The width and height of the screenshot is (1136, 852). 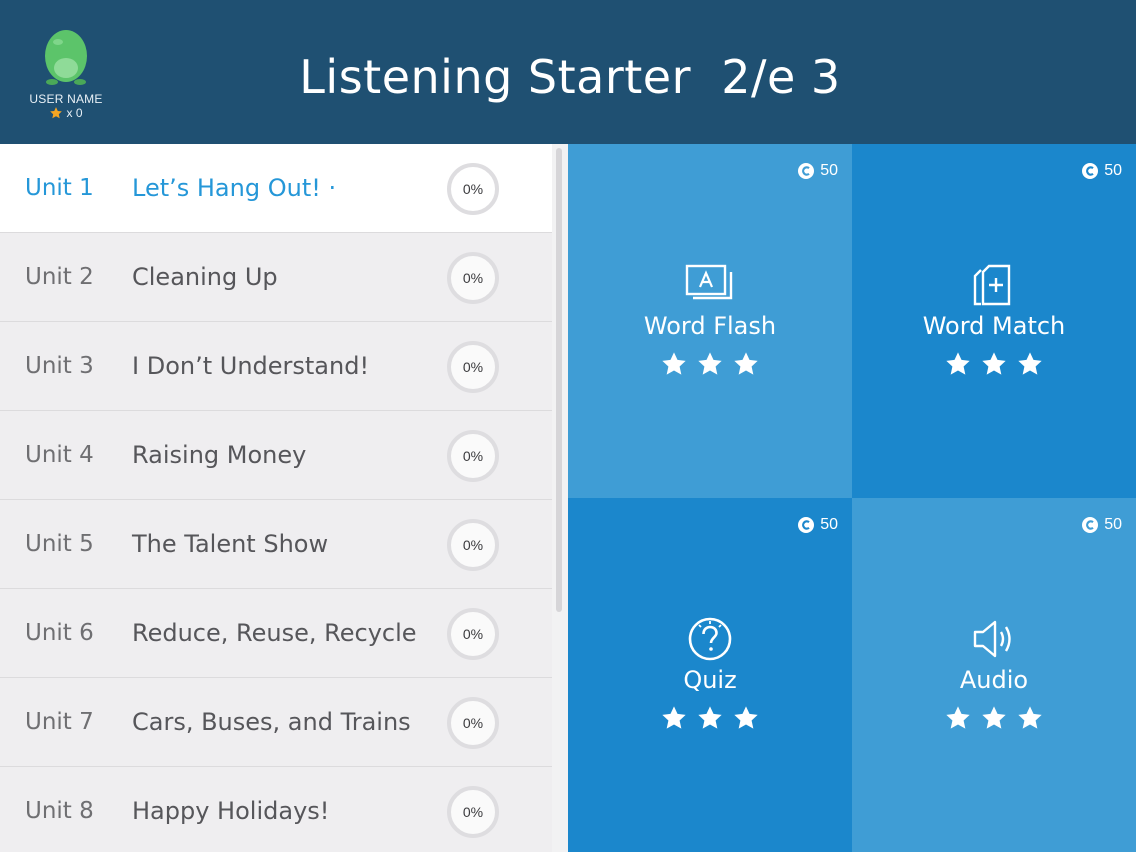 I want to click on unit-number: Unit 4, so click(x=59, y=455).